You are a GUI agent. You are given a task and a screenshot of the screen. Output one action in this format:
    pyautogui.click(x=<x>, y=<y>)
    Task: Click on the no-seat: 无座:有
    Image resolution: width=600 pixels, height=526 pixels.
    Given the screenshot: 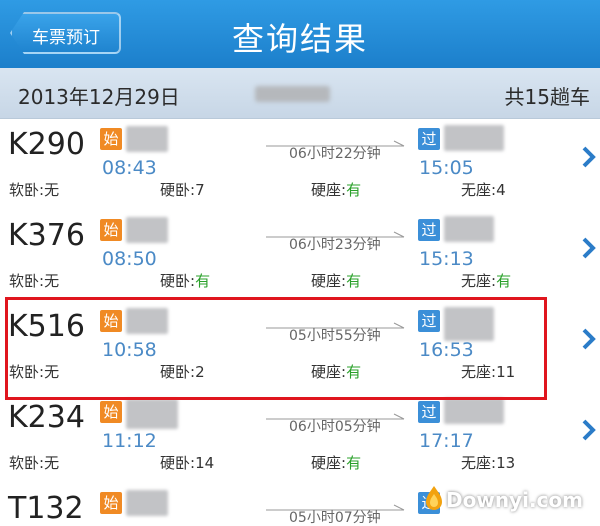 What is the action you would take?
    pyautogui.click(x=486, y=281)
    